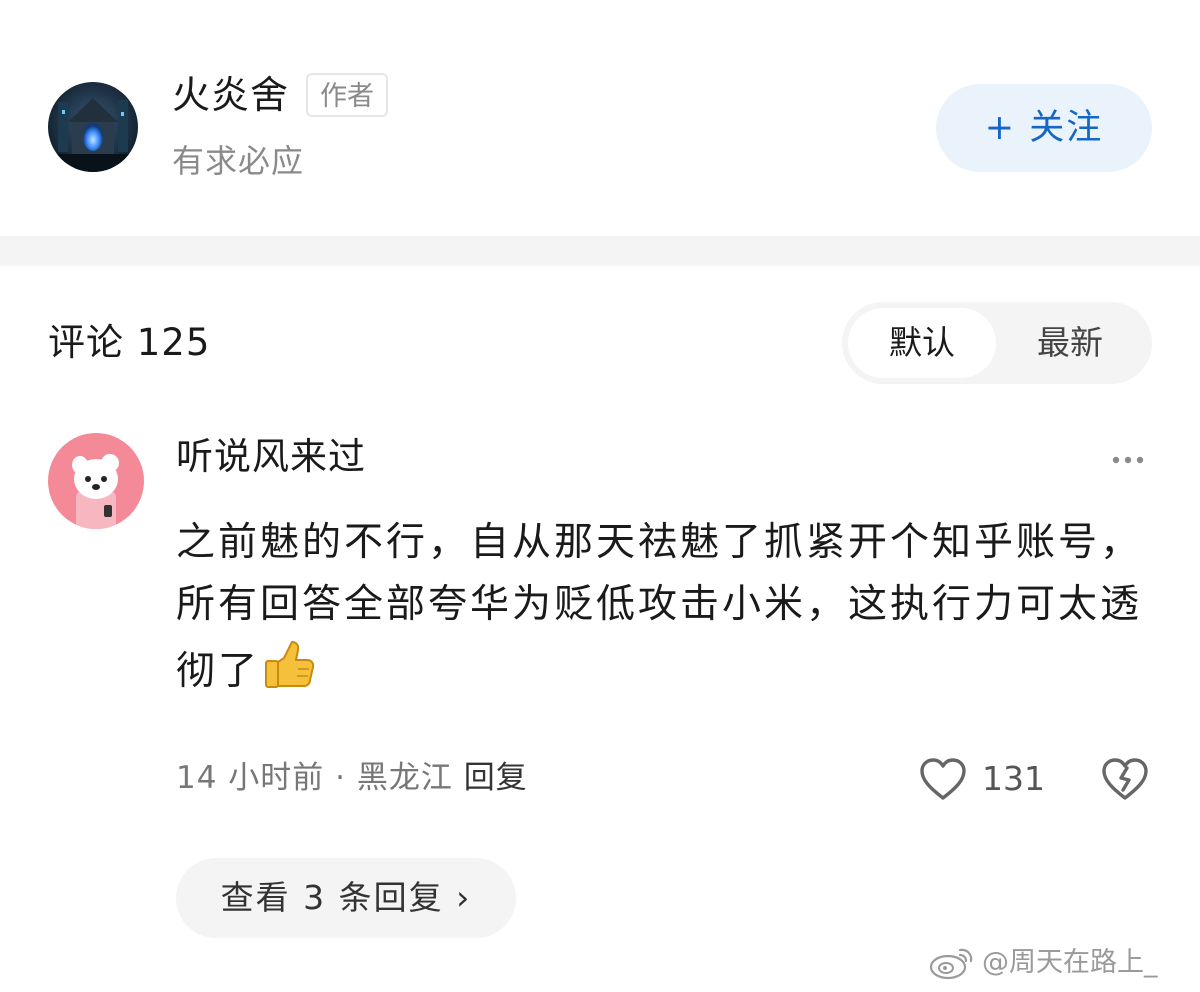 This screenshot has width=1200, height=992. I want to click on comment-meta: 14 小时前 · 黑龙江 回复, so click(352, 778).